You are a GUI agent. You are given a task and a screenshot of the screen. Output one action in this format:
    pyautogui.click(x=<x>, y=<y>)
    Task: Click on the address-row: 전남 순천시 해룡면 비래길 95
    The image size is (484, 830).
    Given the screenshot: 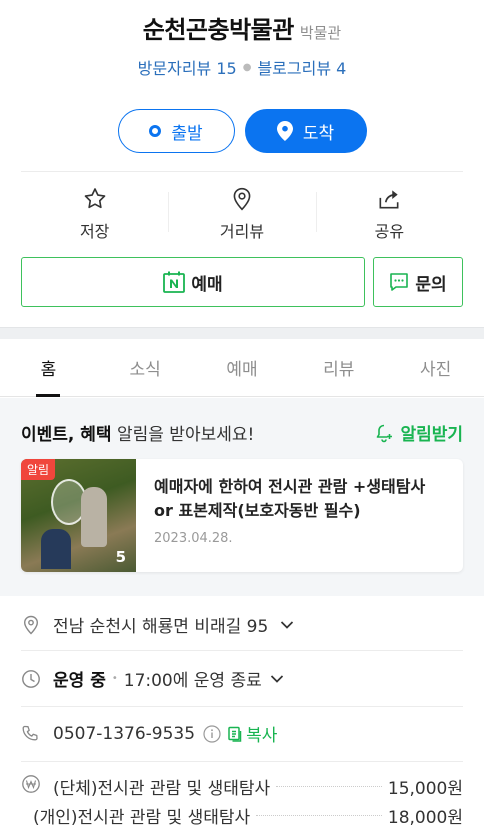 What is the action you would take?
    pyautogui.click(x=242, y=624)
    